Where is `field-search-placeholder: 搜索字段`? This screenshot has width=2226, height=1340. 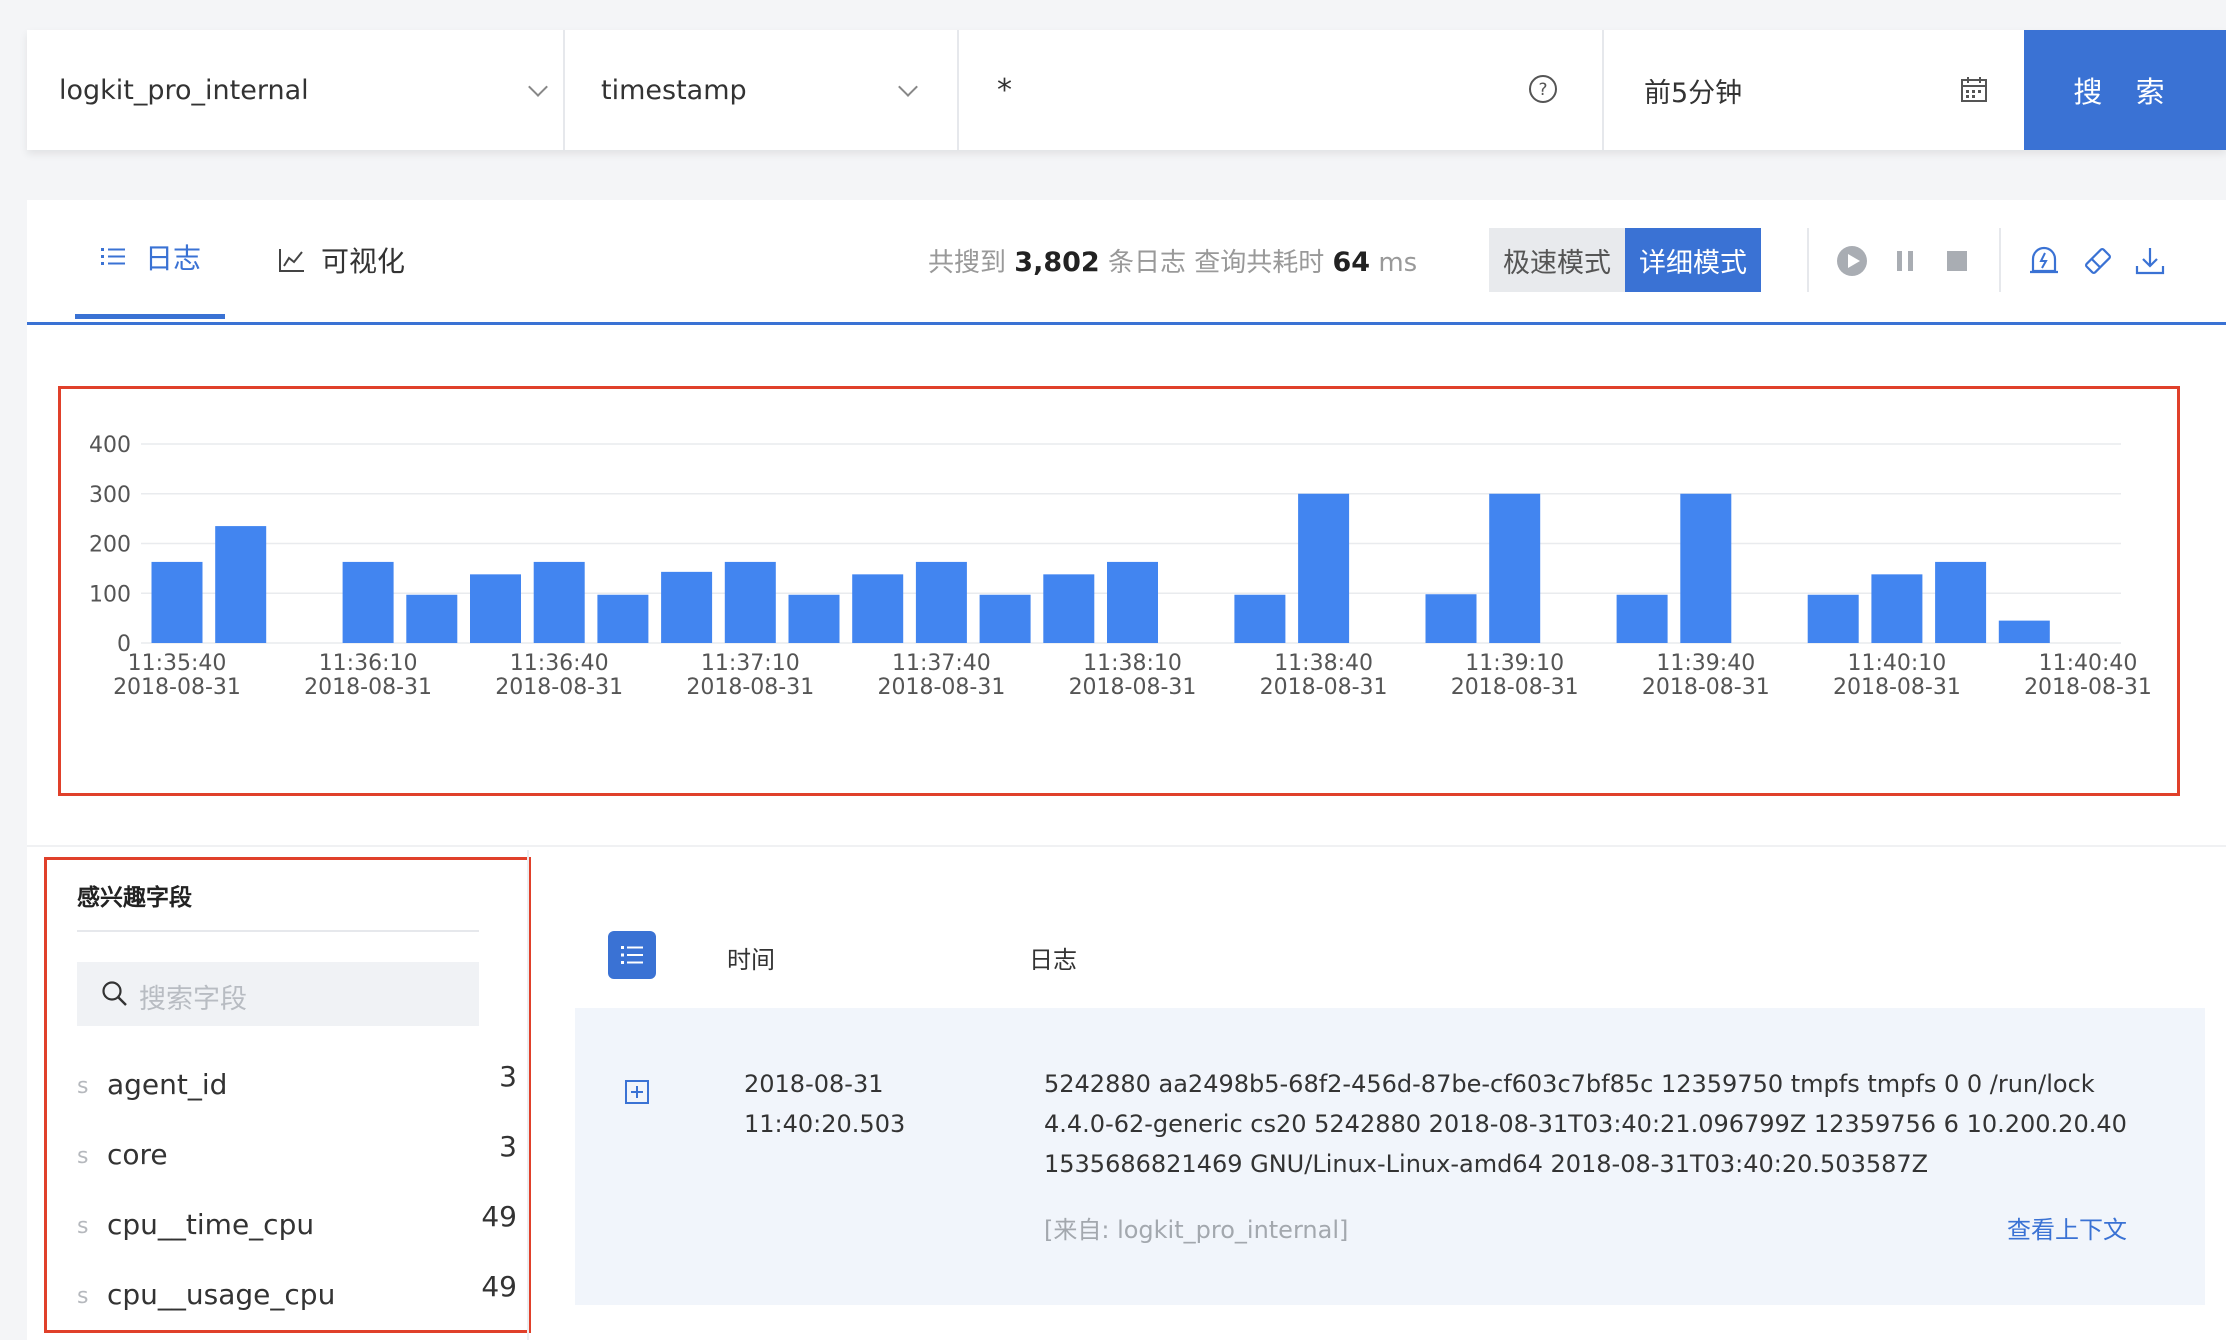 field-search-placeholder: 搜索字段 is located at coordinates (193, 999).